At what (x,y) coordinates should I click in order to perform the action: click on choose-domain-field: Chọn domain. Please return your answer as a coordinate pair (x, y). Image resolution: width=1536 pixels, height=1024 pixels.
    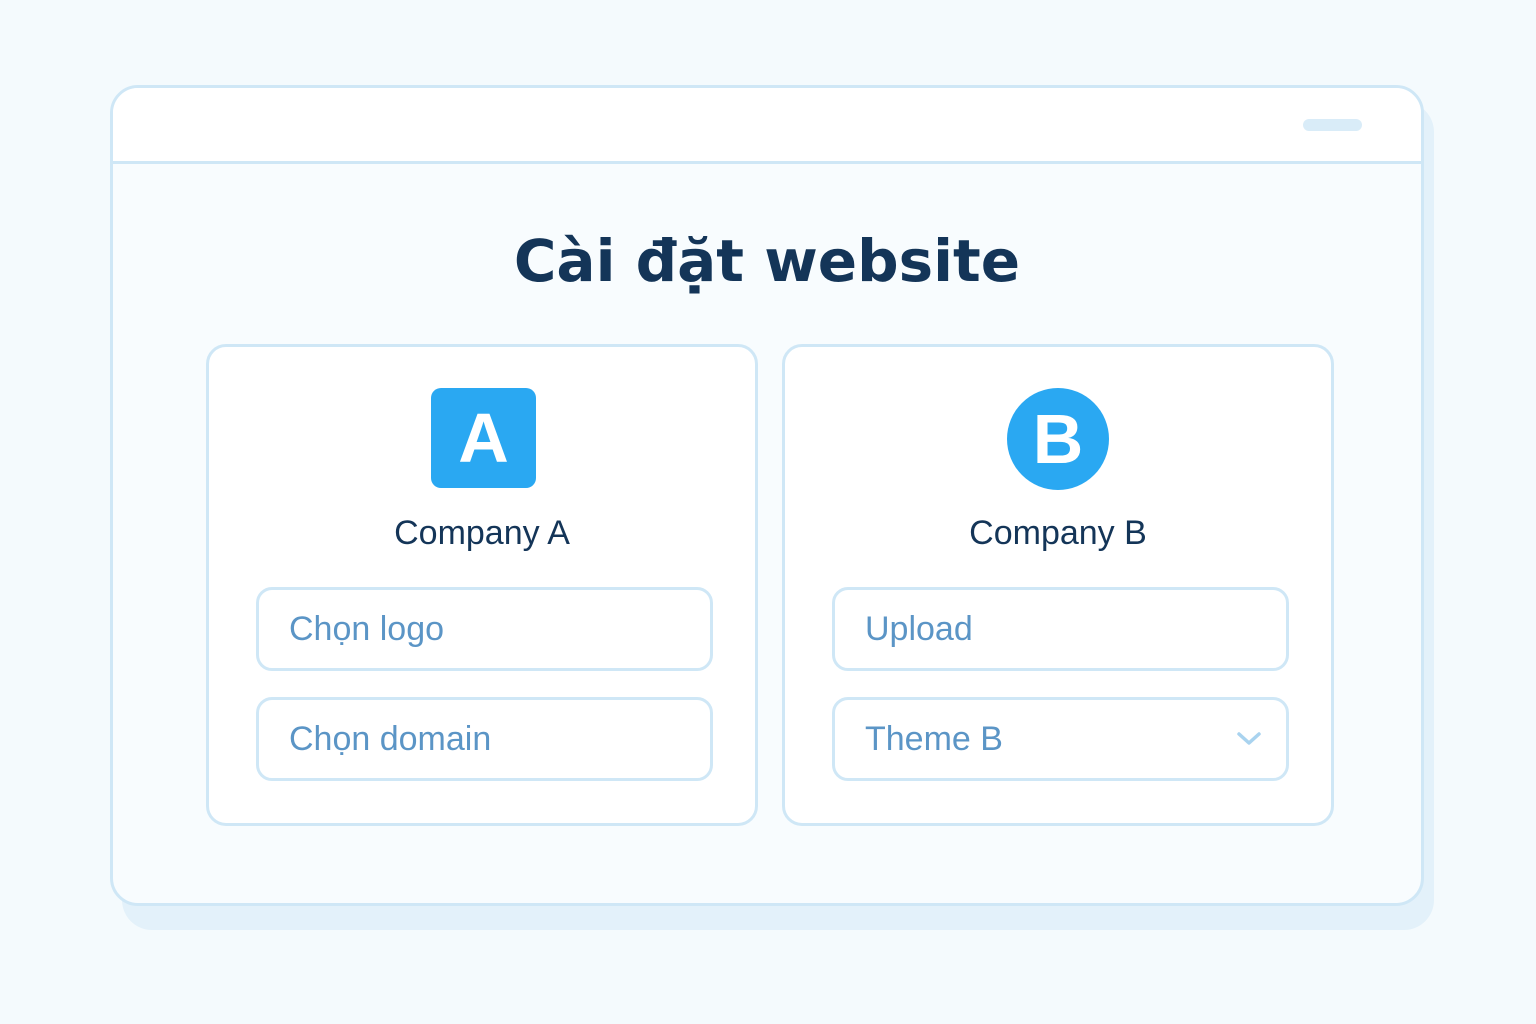
    Looking at the image, I should click on (484, 739).